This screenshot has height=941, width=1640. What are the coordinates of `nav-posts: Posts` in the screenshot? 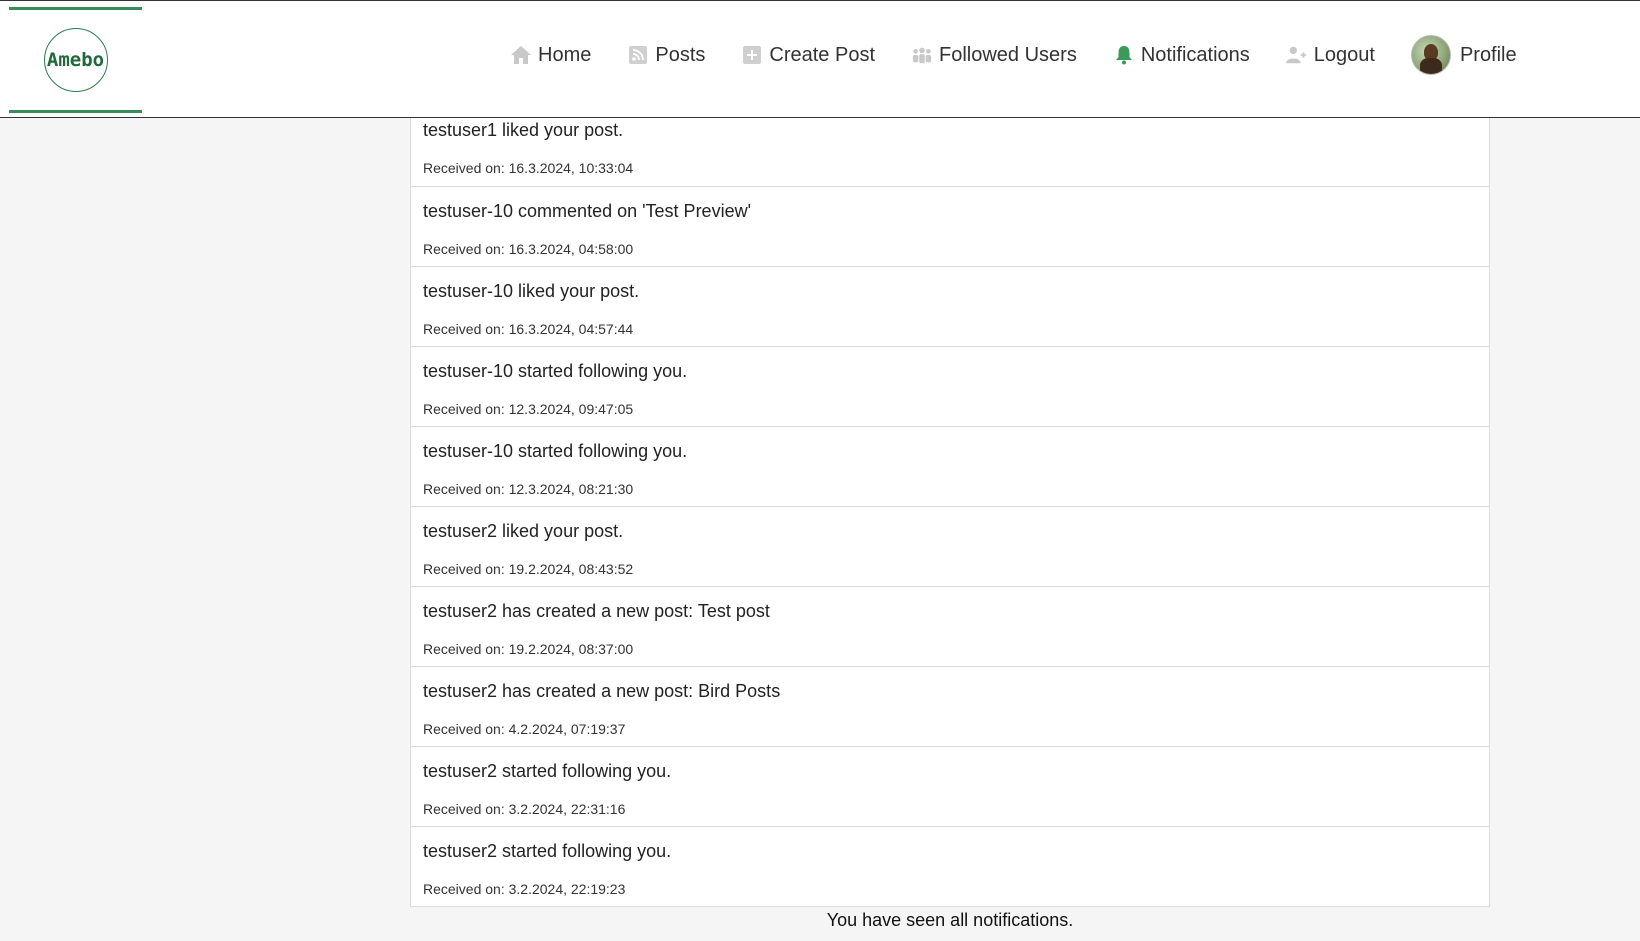 It's located at (666, 55).